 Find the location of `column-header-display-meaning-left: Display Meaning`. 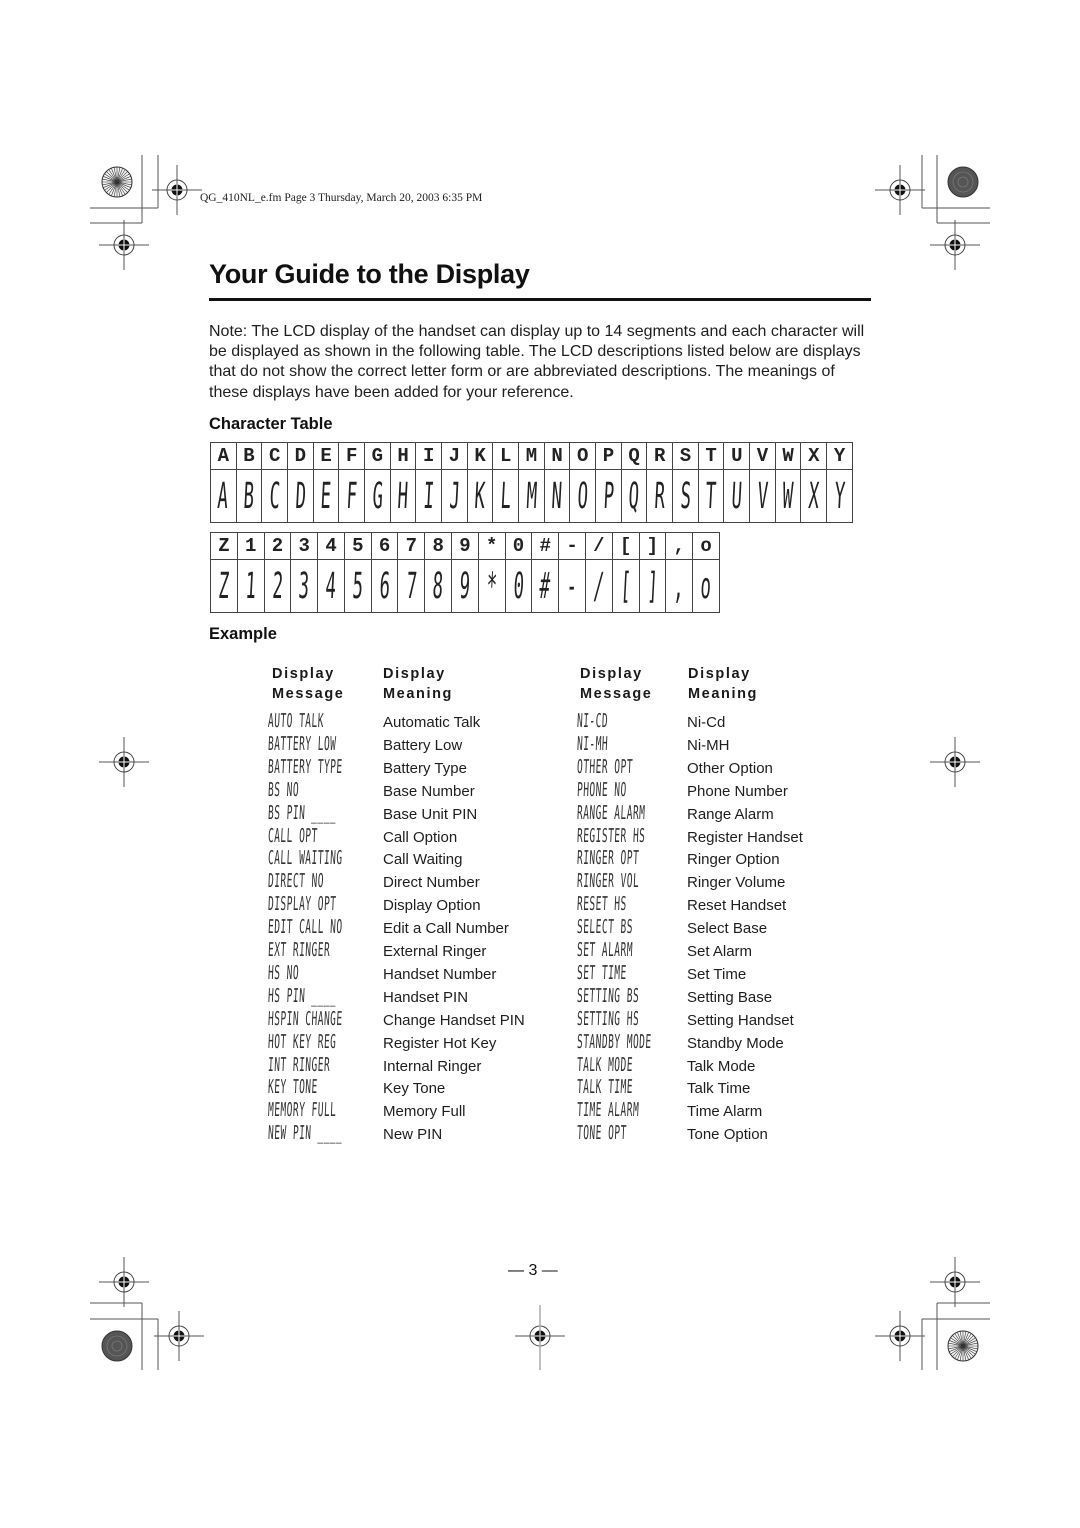

column-header-display-meaning-left: Display Meaning is located at coordinates (418, 684).